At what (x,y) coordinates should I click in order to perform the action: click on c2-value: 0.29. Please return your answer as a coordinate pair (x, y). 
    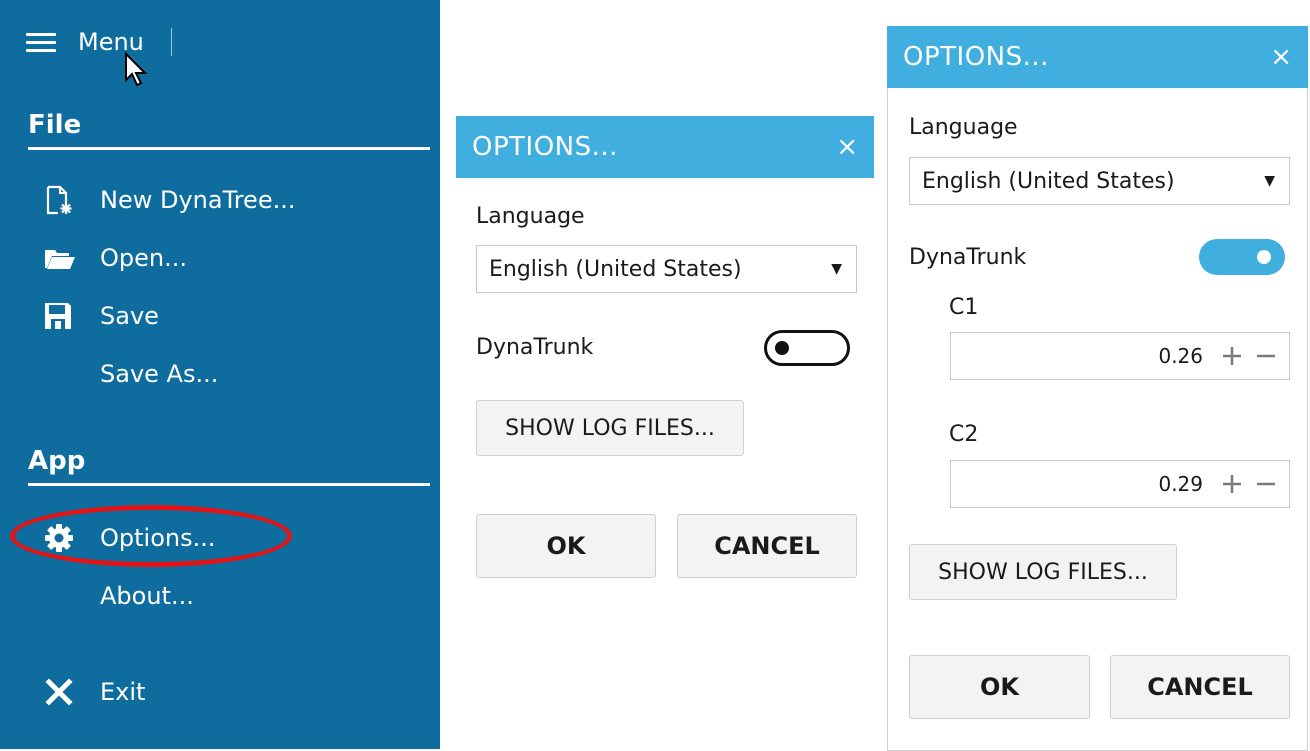
    Looking at the image, I should click on (1180, 484).